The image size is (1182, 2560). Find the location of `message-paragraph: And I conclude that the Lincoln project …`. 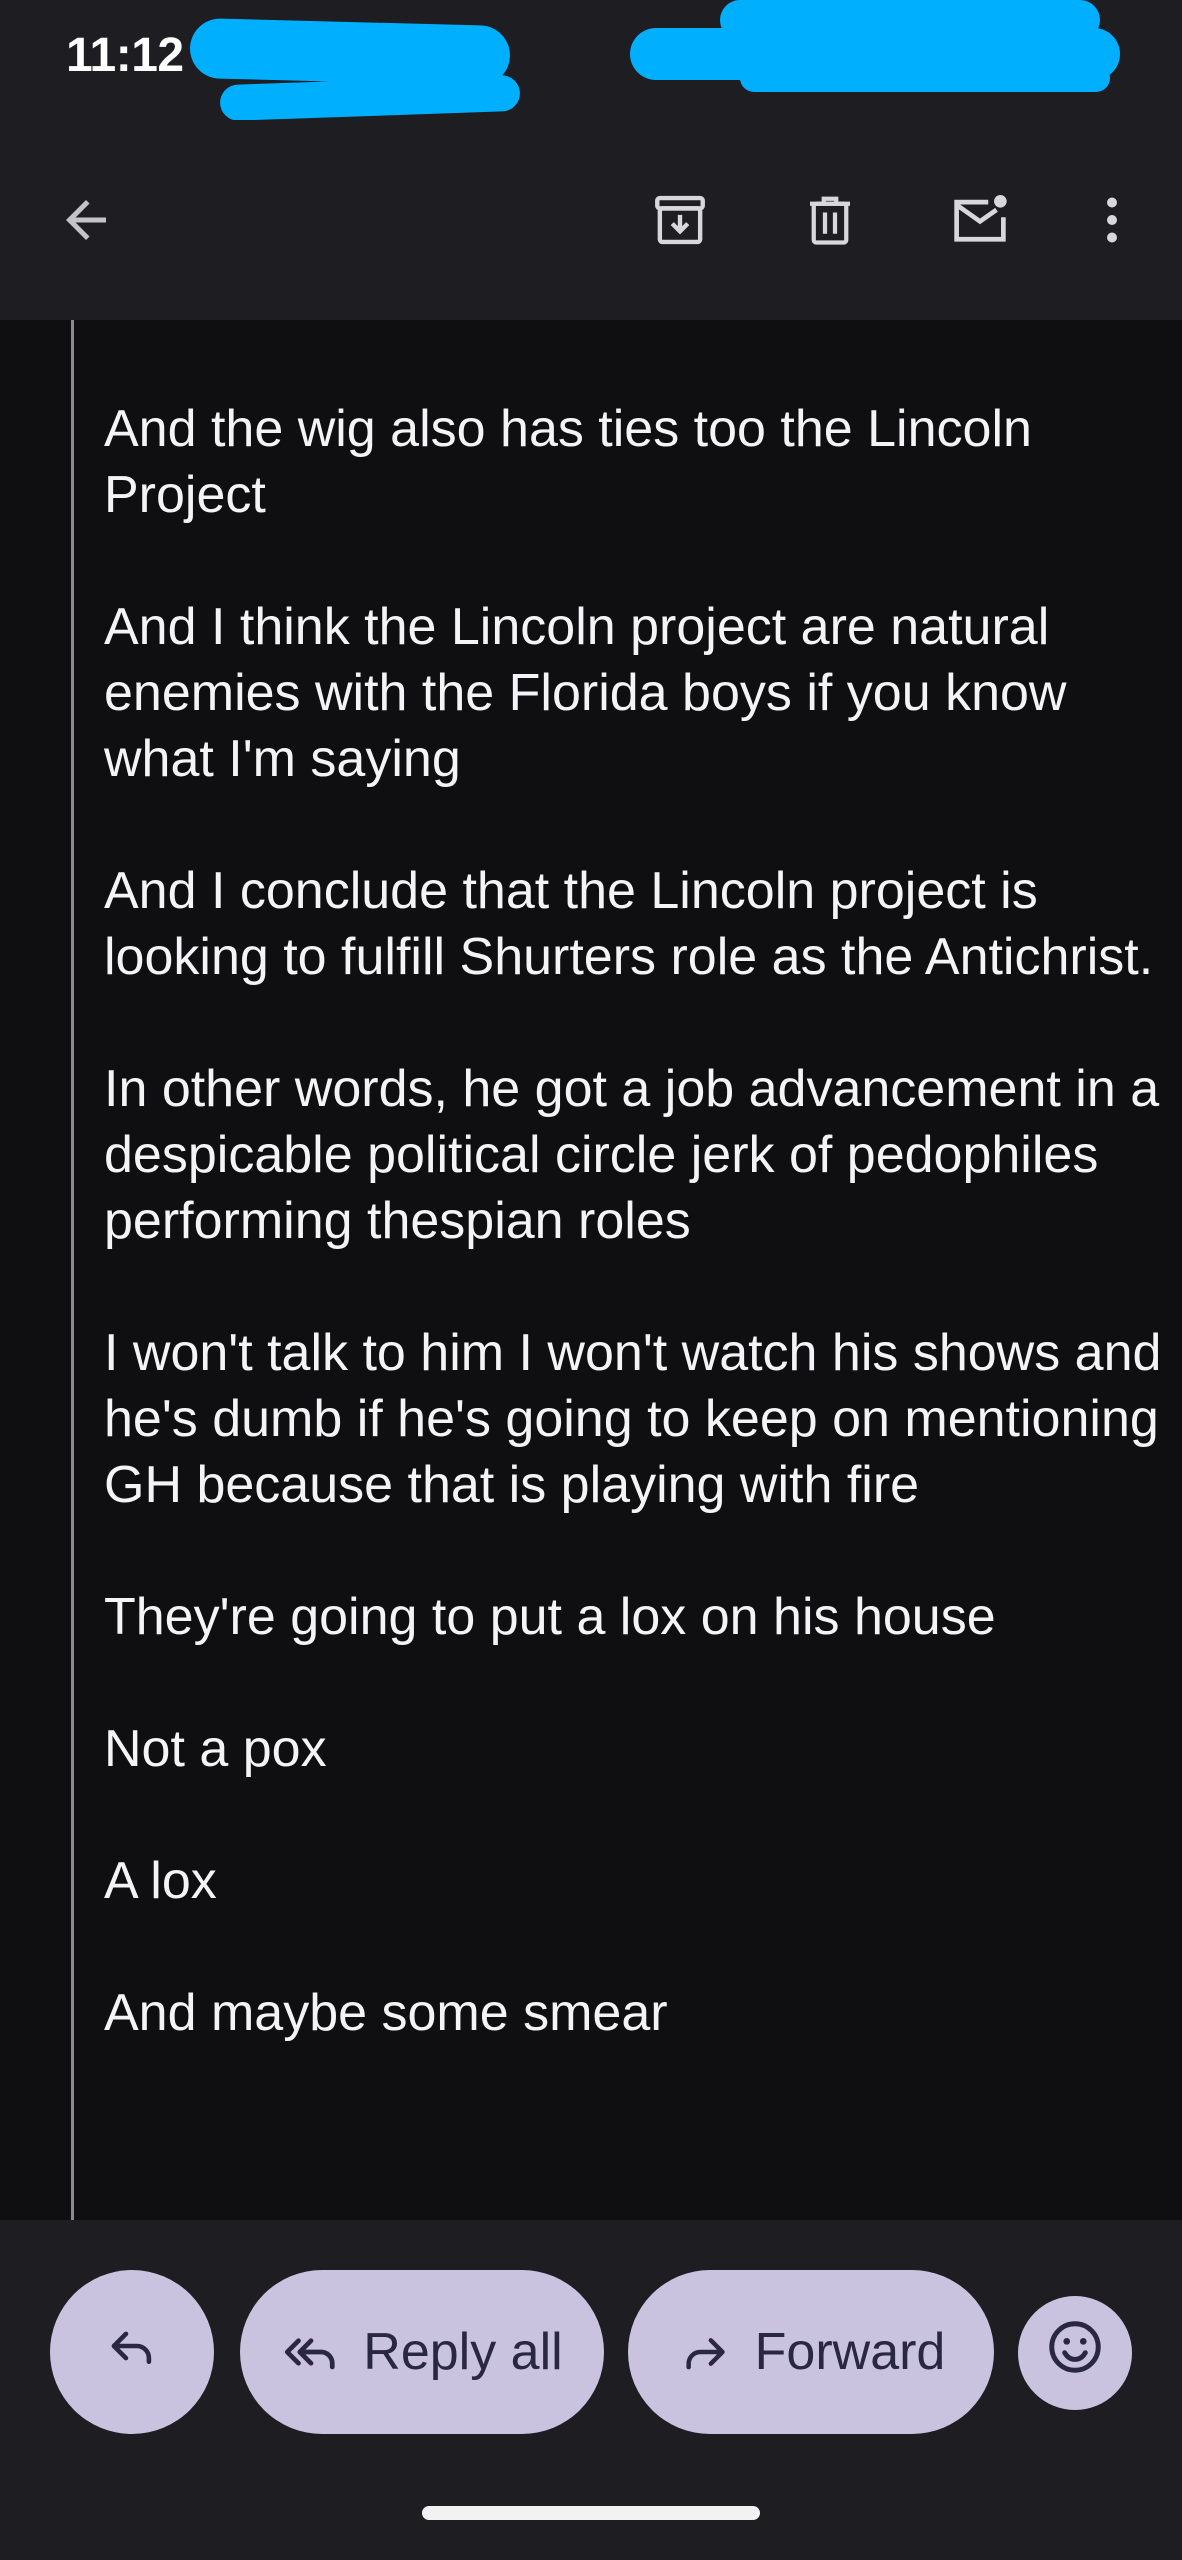

message-paragraph: And I conclude that the Lincoln project … is located at coordinates (629, 924).